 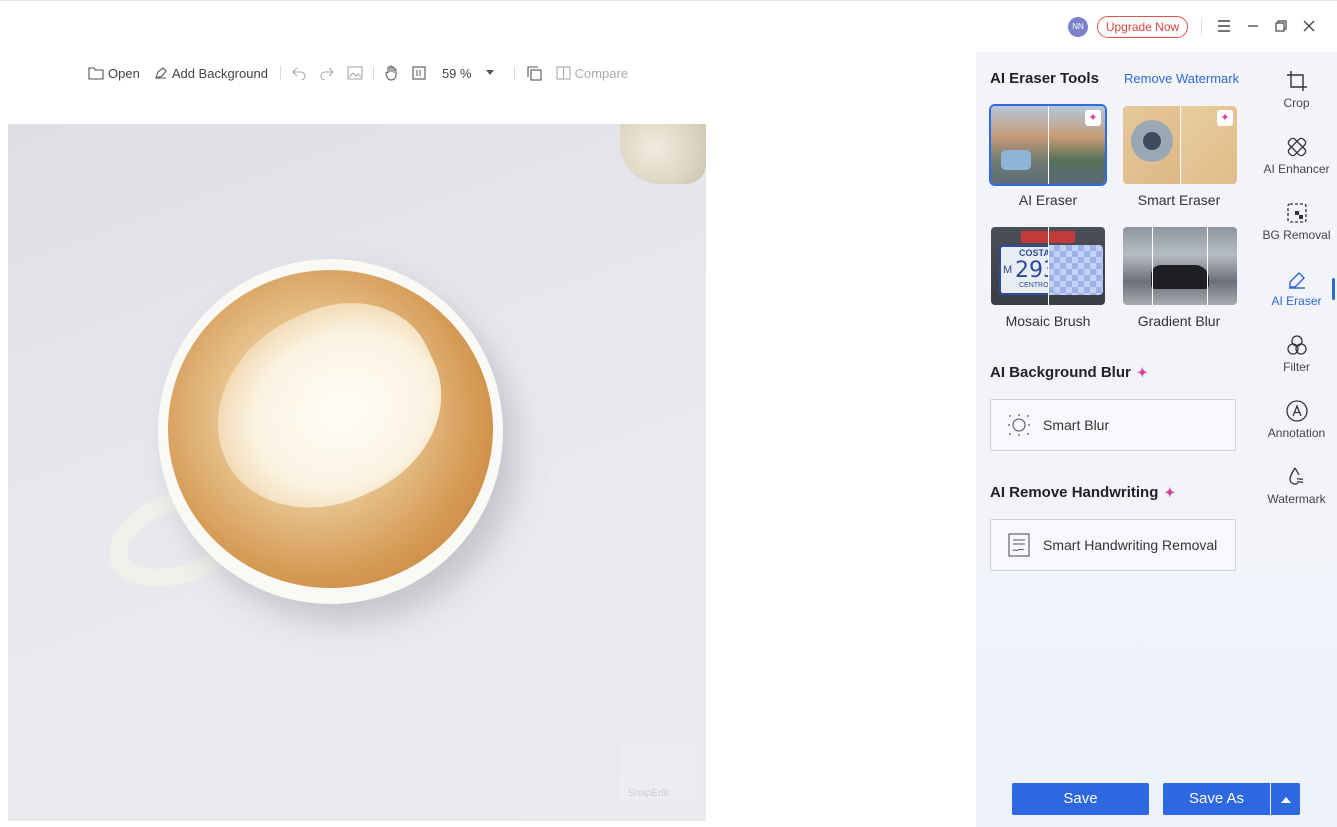 I want to click on car-shape, so click(x=1180, y=277).